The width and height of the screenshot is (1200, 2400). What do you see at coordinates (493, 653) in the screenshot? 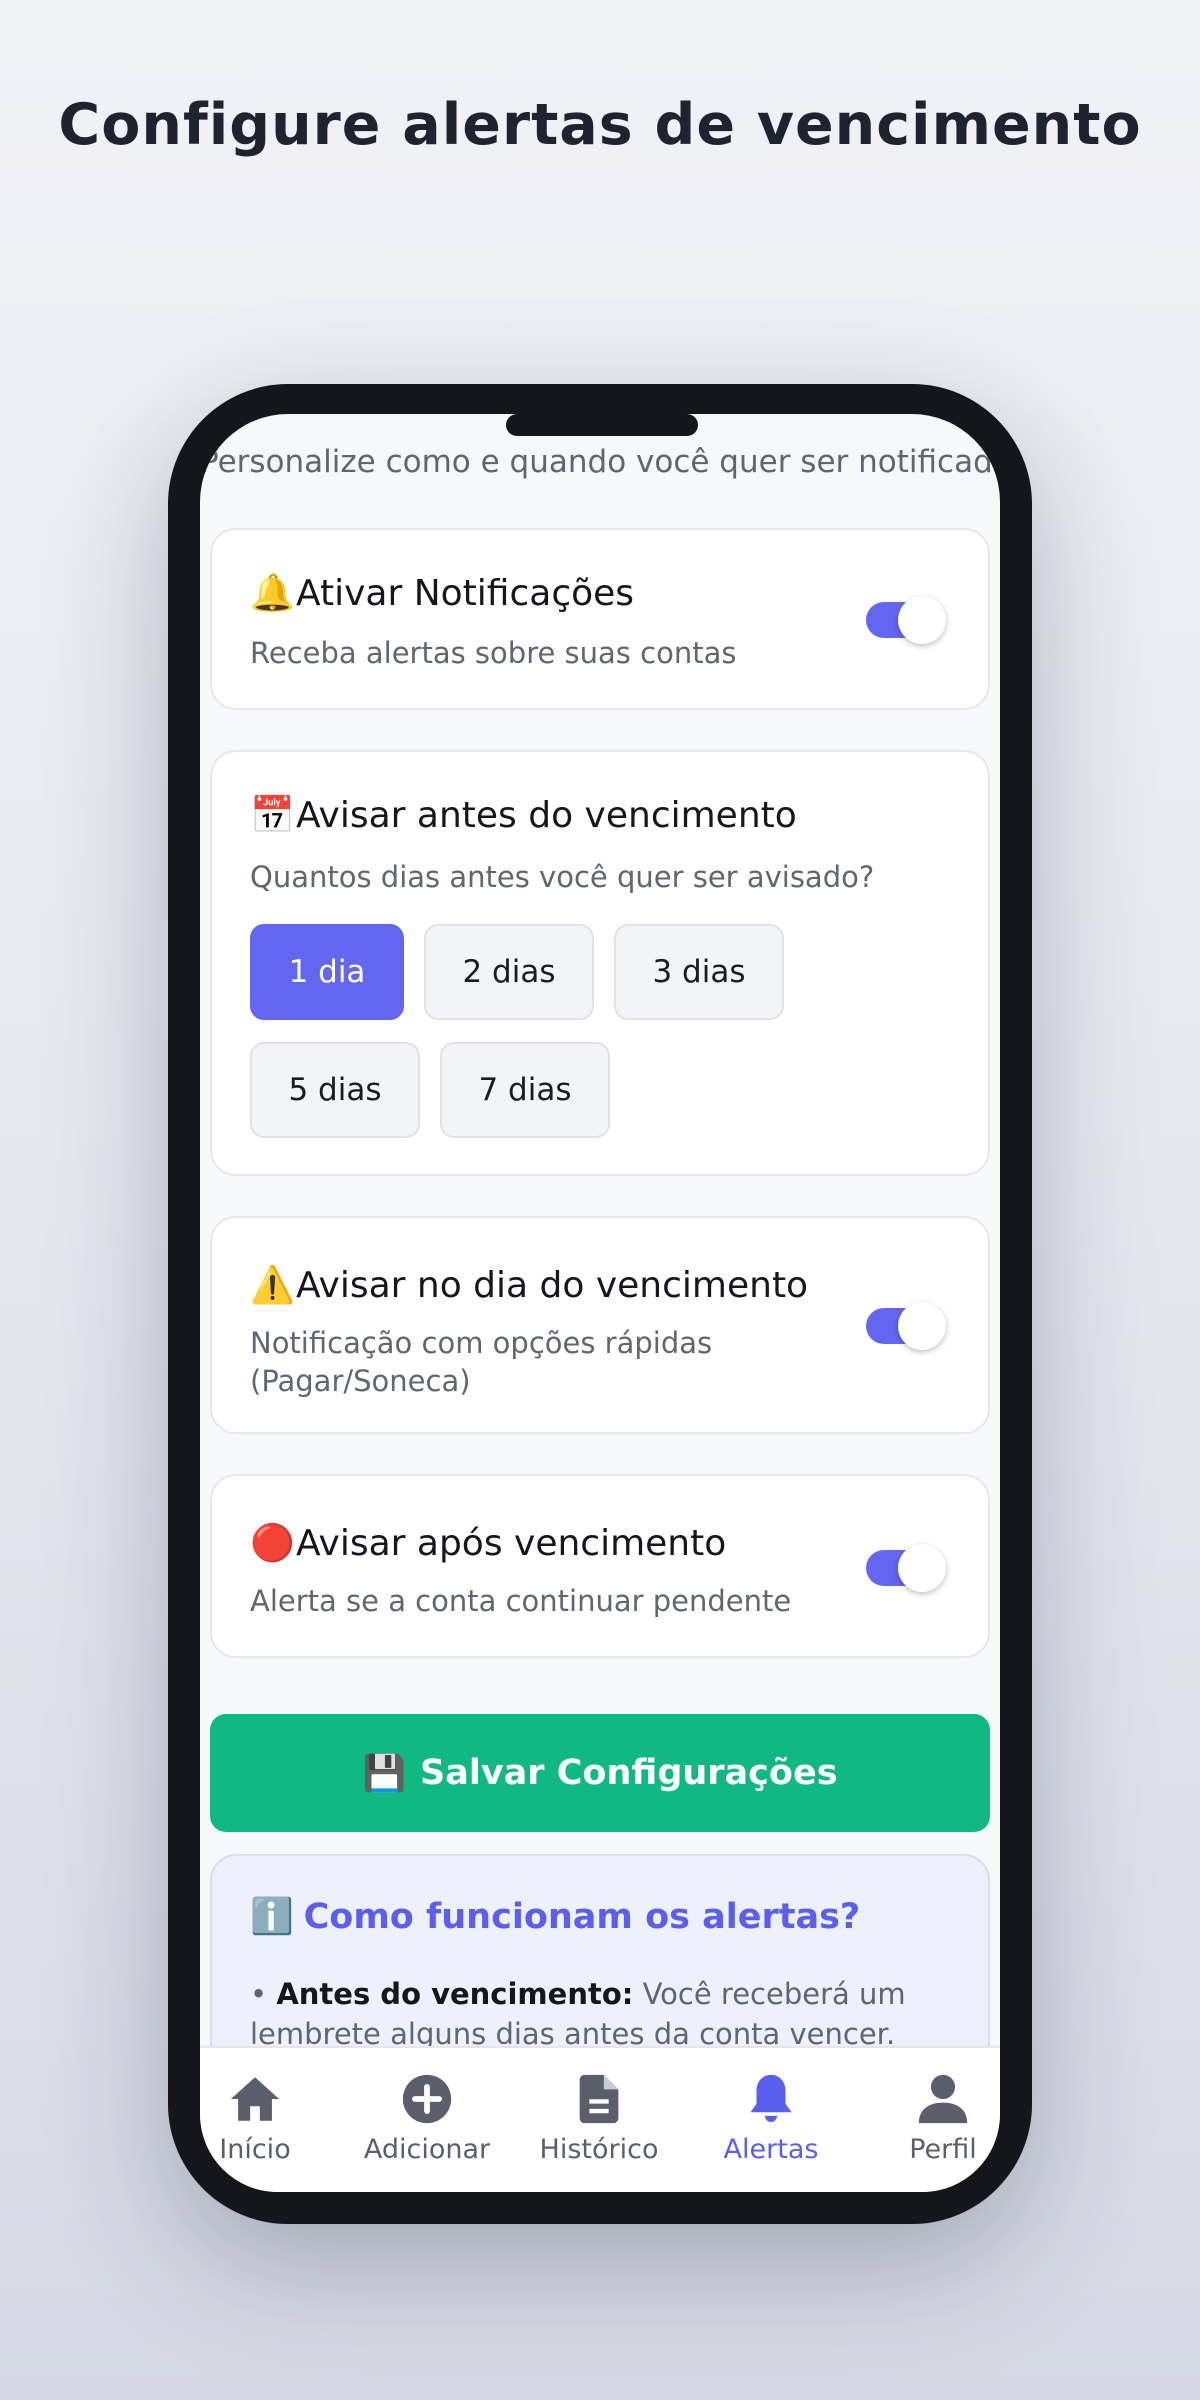
I see `notifications-description: Receba alertas sobre suas contas` at bounding box center [493, 653].